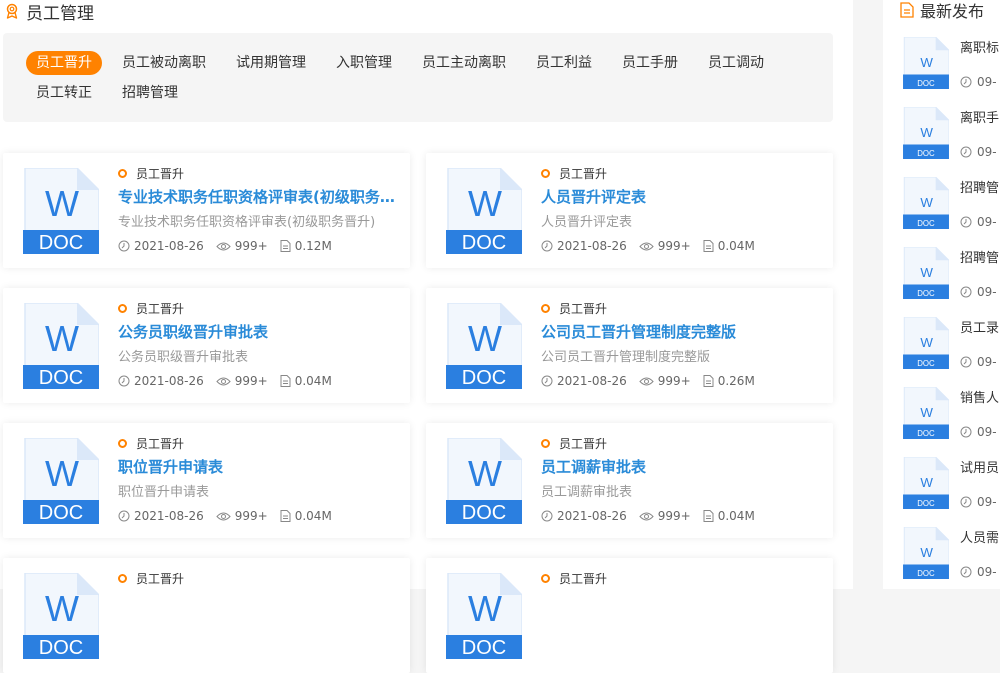  I want to click on card-title-link: 公务员职级晋升审批表, so click(258, 331).